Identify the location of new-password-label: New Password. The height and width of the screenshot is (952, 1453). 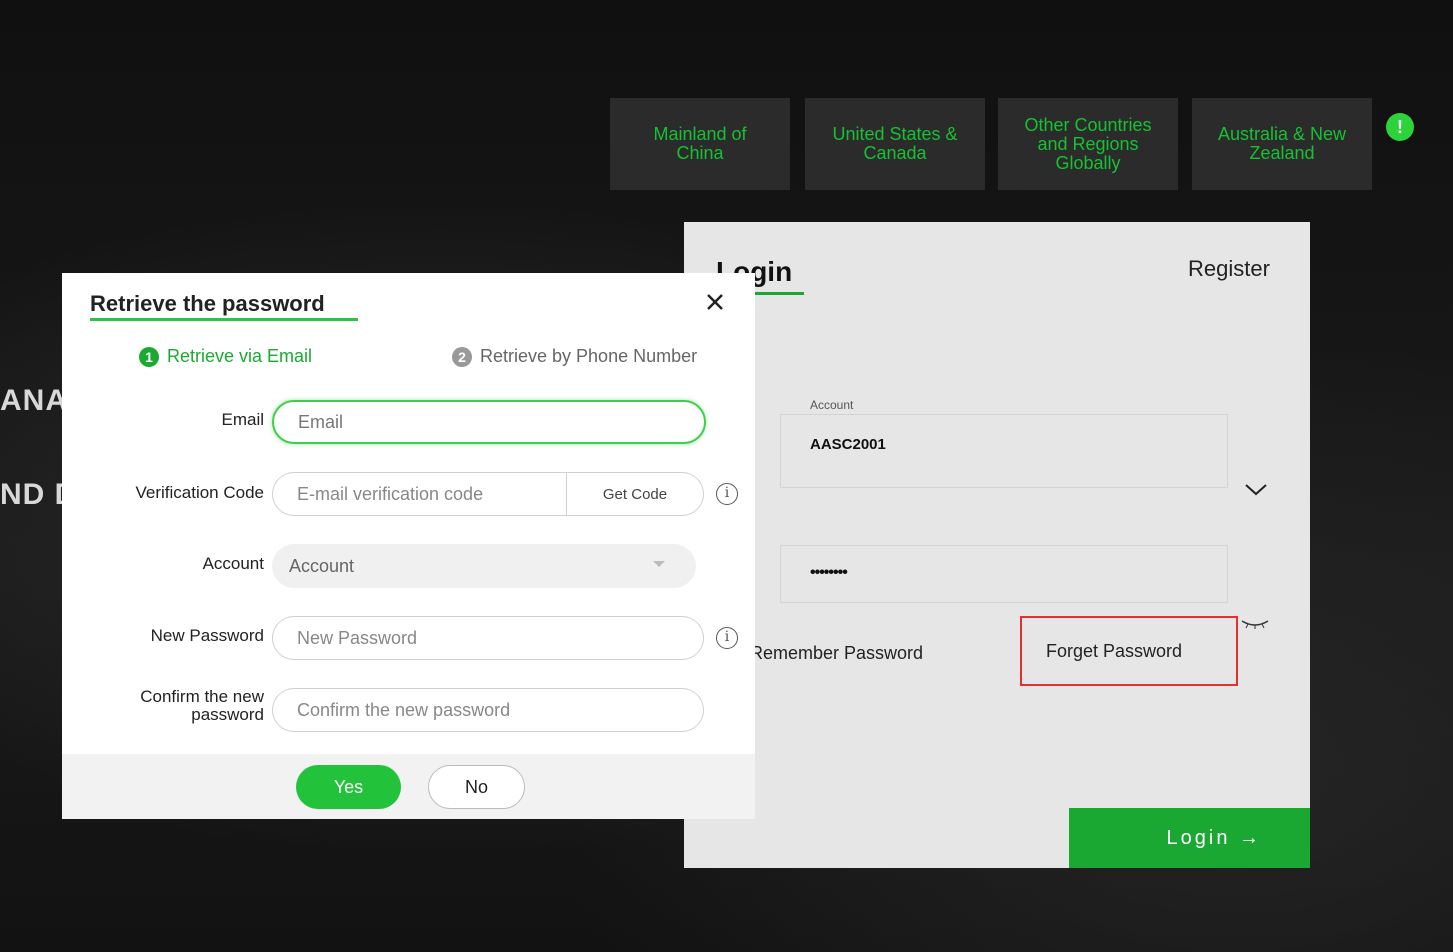
(207, 635).